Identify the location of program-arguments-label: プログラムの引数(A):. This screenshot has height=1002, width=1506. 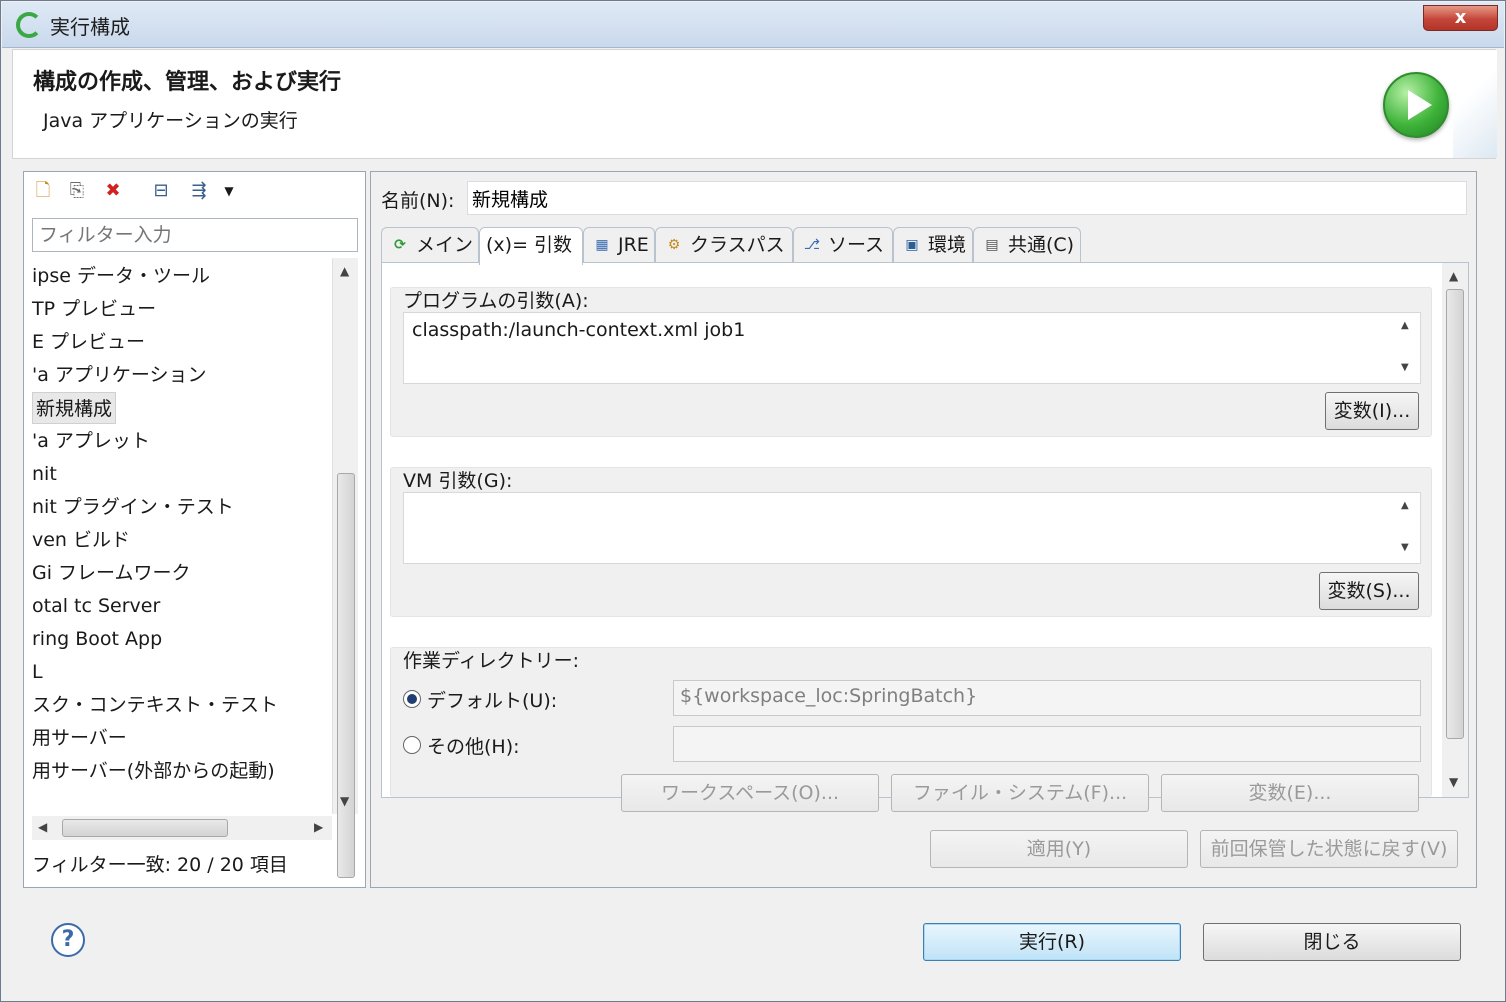
(496, 301).